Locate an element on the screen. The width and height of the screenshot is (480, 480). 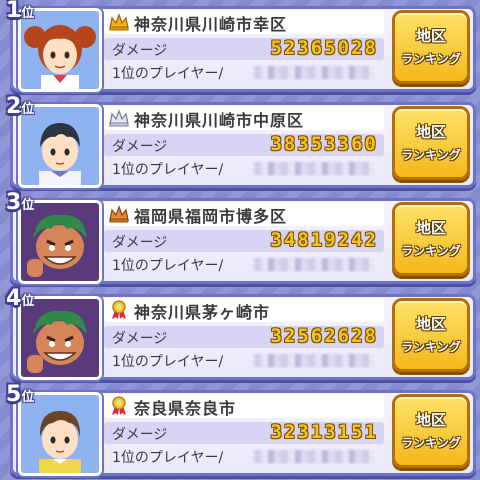
region-bar: 奈良県奈良市 is located at coordinates (244, 406).